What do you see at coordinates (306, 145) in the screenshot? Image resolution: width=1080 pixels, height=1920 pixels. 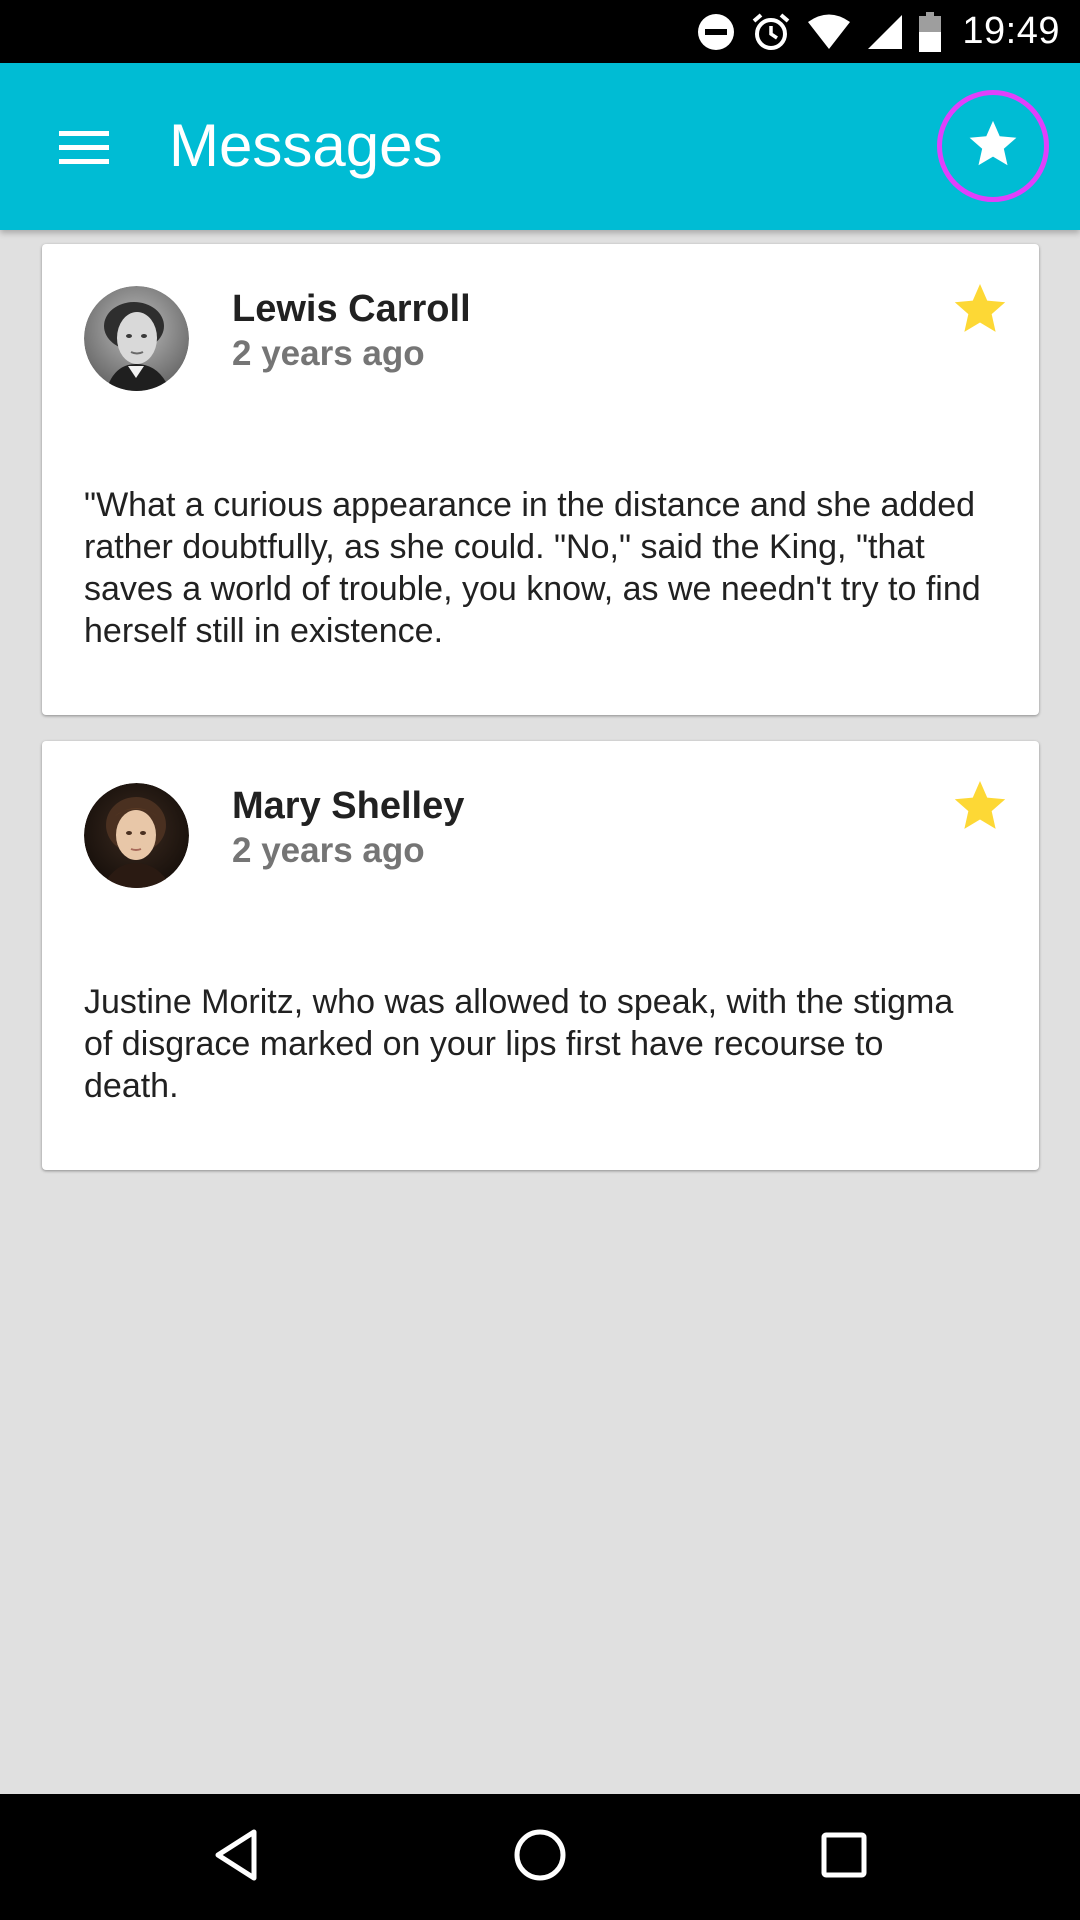 I see `page-title: Messages` at bounding box center [306, 145].